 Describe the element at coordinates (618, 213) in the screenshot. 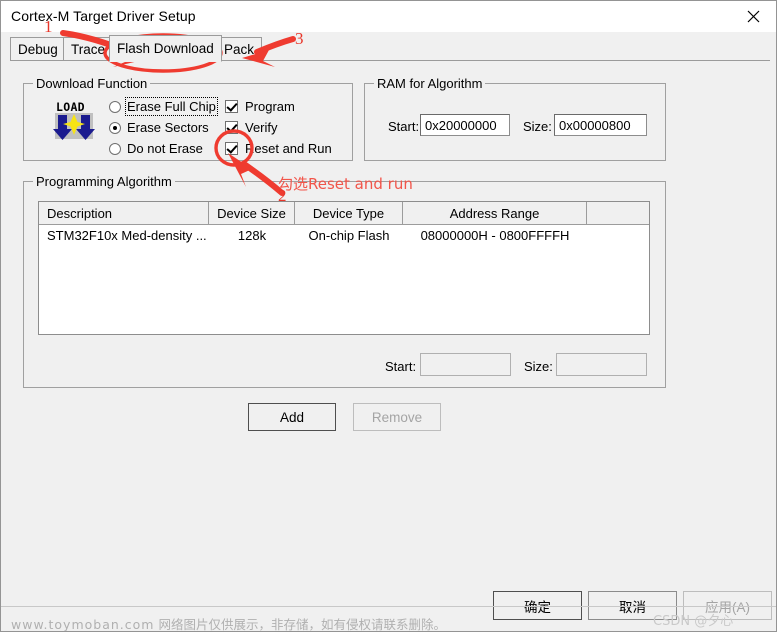

I see `column-header-blank` at that location.